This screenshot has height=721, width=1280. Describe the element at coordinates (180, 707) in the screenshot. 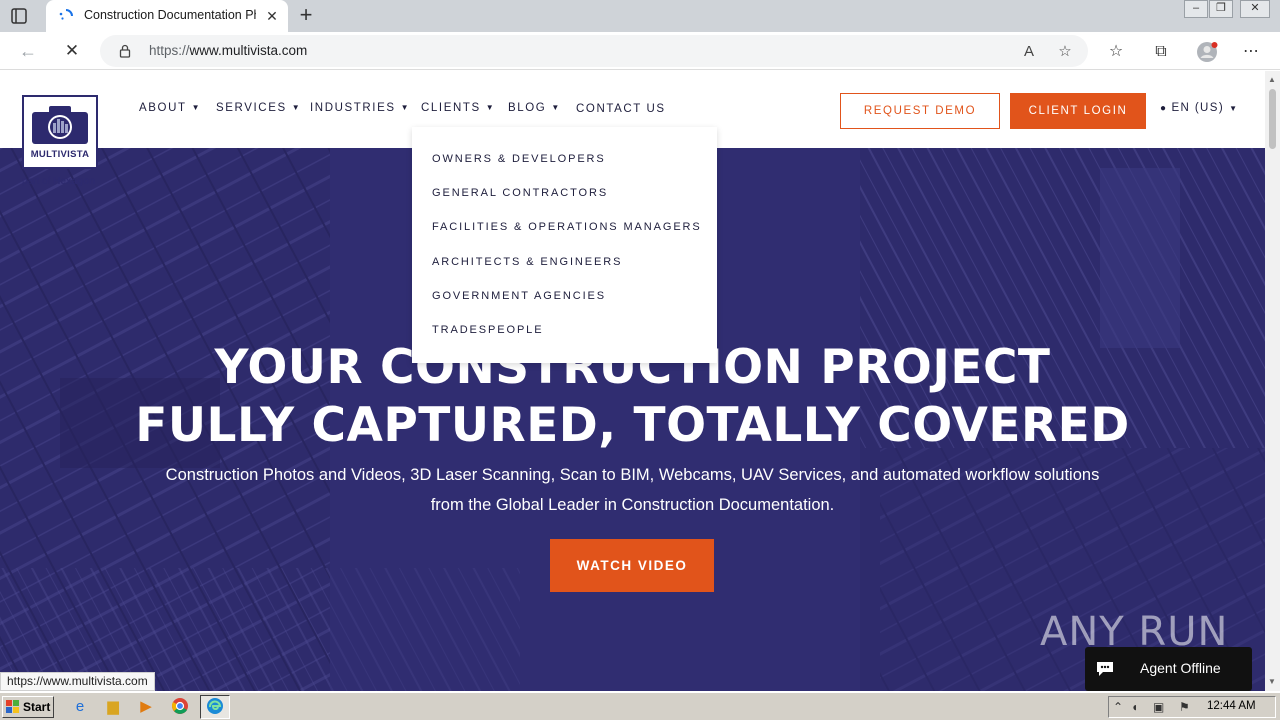

I see `chrome-icon` at that location.